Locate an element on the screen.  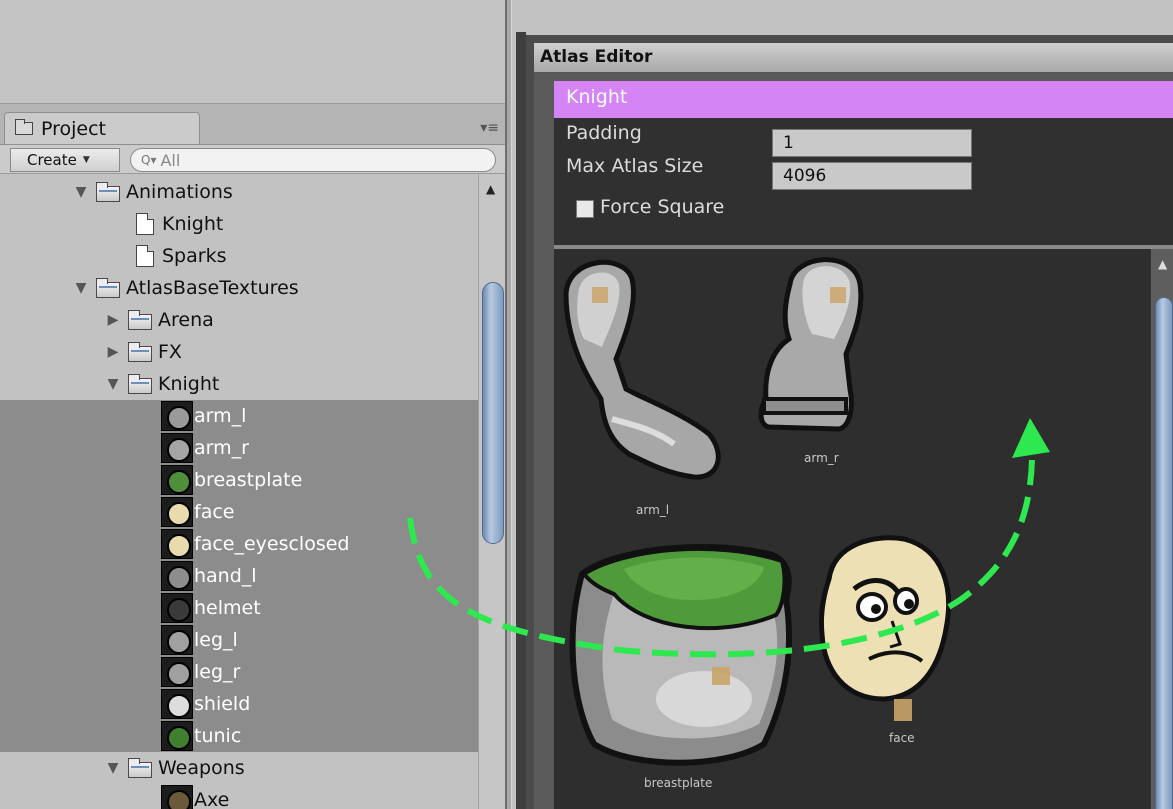
window-title: Atlas Editor is located at coordinates (853, 58).